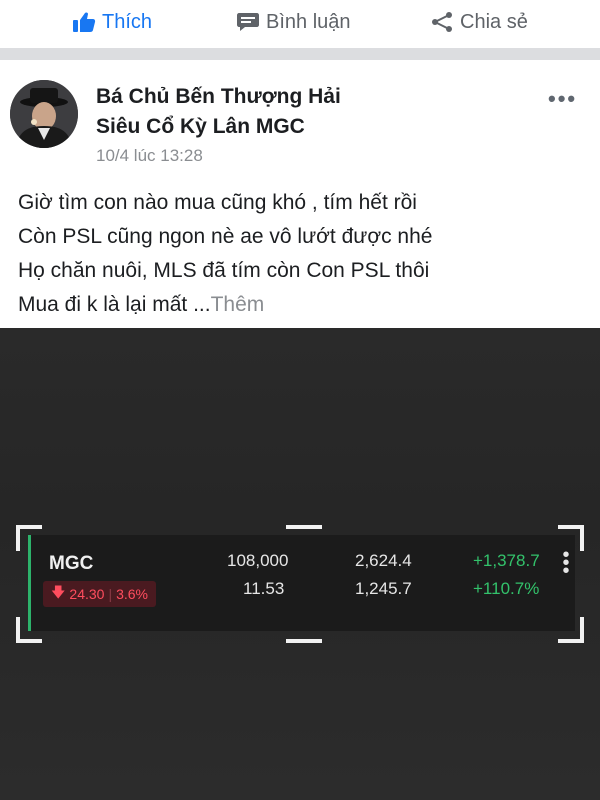 Image resolution: width=600 pixels, height=800 pixels. What do you see at coordinates (225, 236) in the screenshot?
I see `post-line-2: Còn PSL cũng ngon nè ae vô lướt được nhé` at bounding box center [225, 236].